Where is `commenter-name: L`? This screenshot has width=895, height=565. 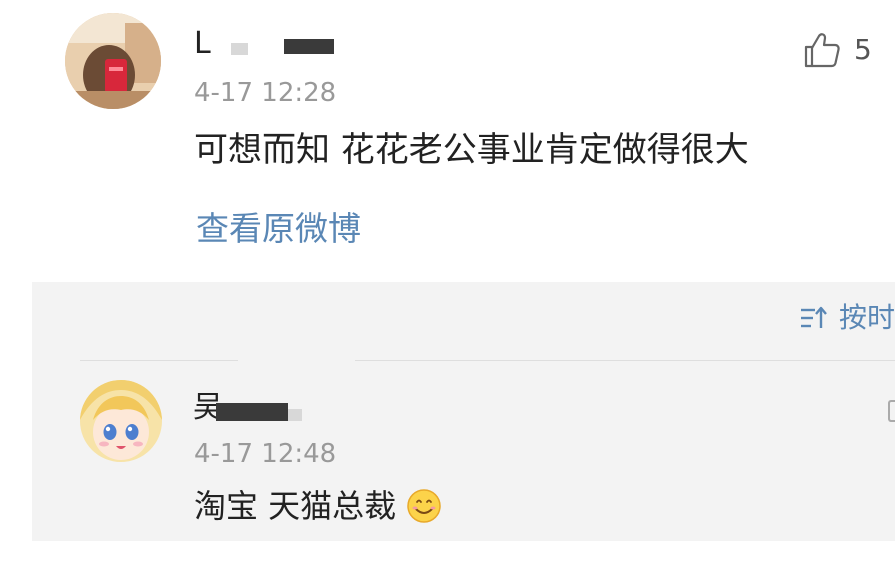 commenter-name: L is located at coordinates (202, 44).